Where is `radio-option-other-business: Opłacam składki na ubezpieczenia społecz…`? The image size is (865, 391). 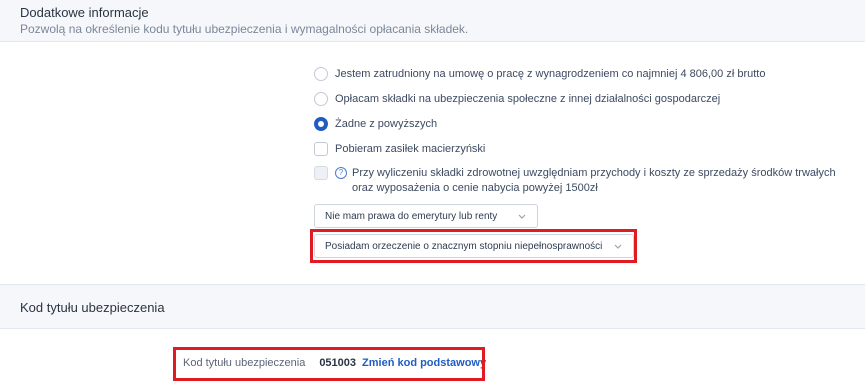
radio-option-other-business: Opłacam składki na ubezpieczenia społecz… is located at coordinates (517, 99).